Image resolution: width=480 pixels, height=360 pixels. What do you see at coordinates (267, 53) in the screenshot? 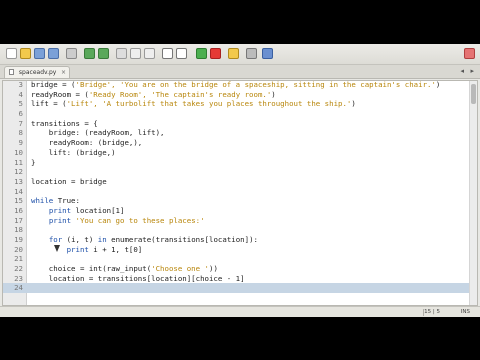
I see `help-icon` at bounding box center [267, 53].